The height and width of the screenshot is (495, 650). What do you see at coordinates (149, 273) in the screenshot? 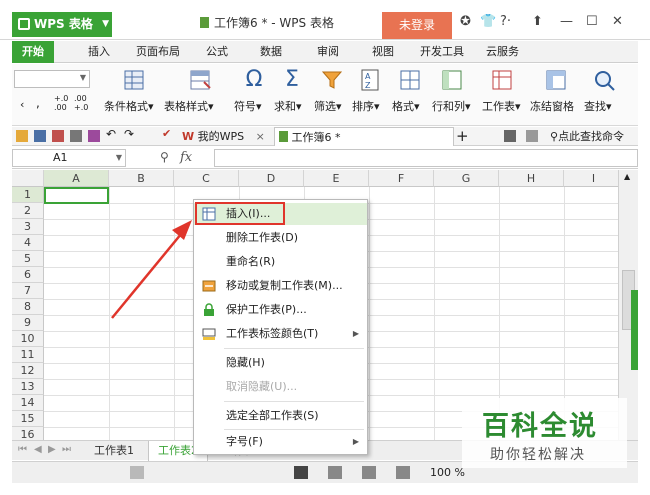
I see `arrow-shaft` at bounding box center [149, 273].